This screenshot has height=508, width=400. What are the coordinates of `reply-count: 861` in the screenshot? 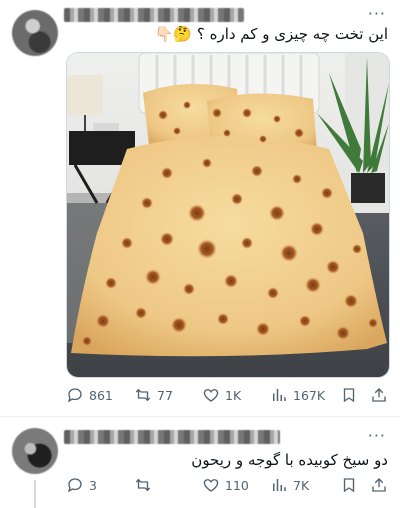 It's located at (101, 395).